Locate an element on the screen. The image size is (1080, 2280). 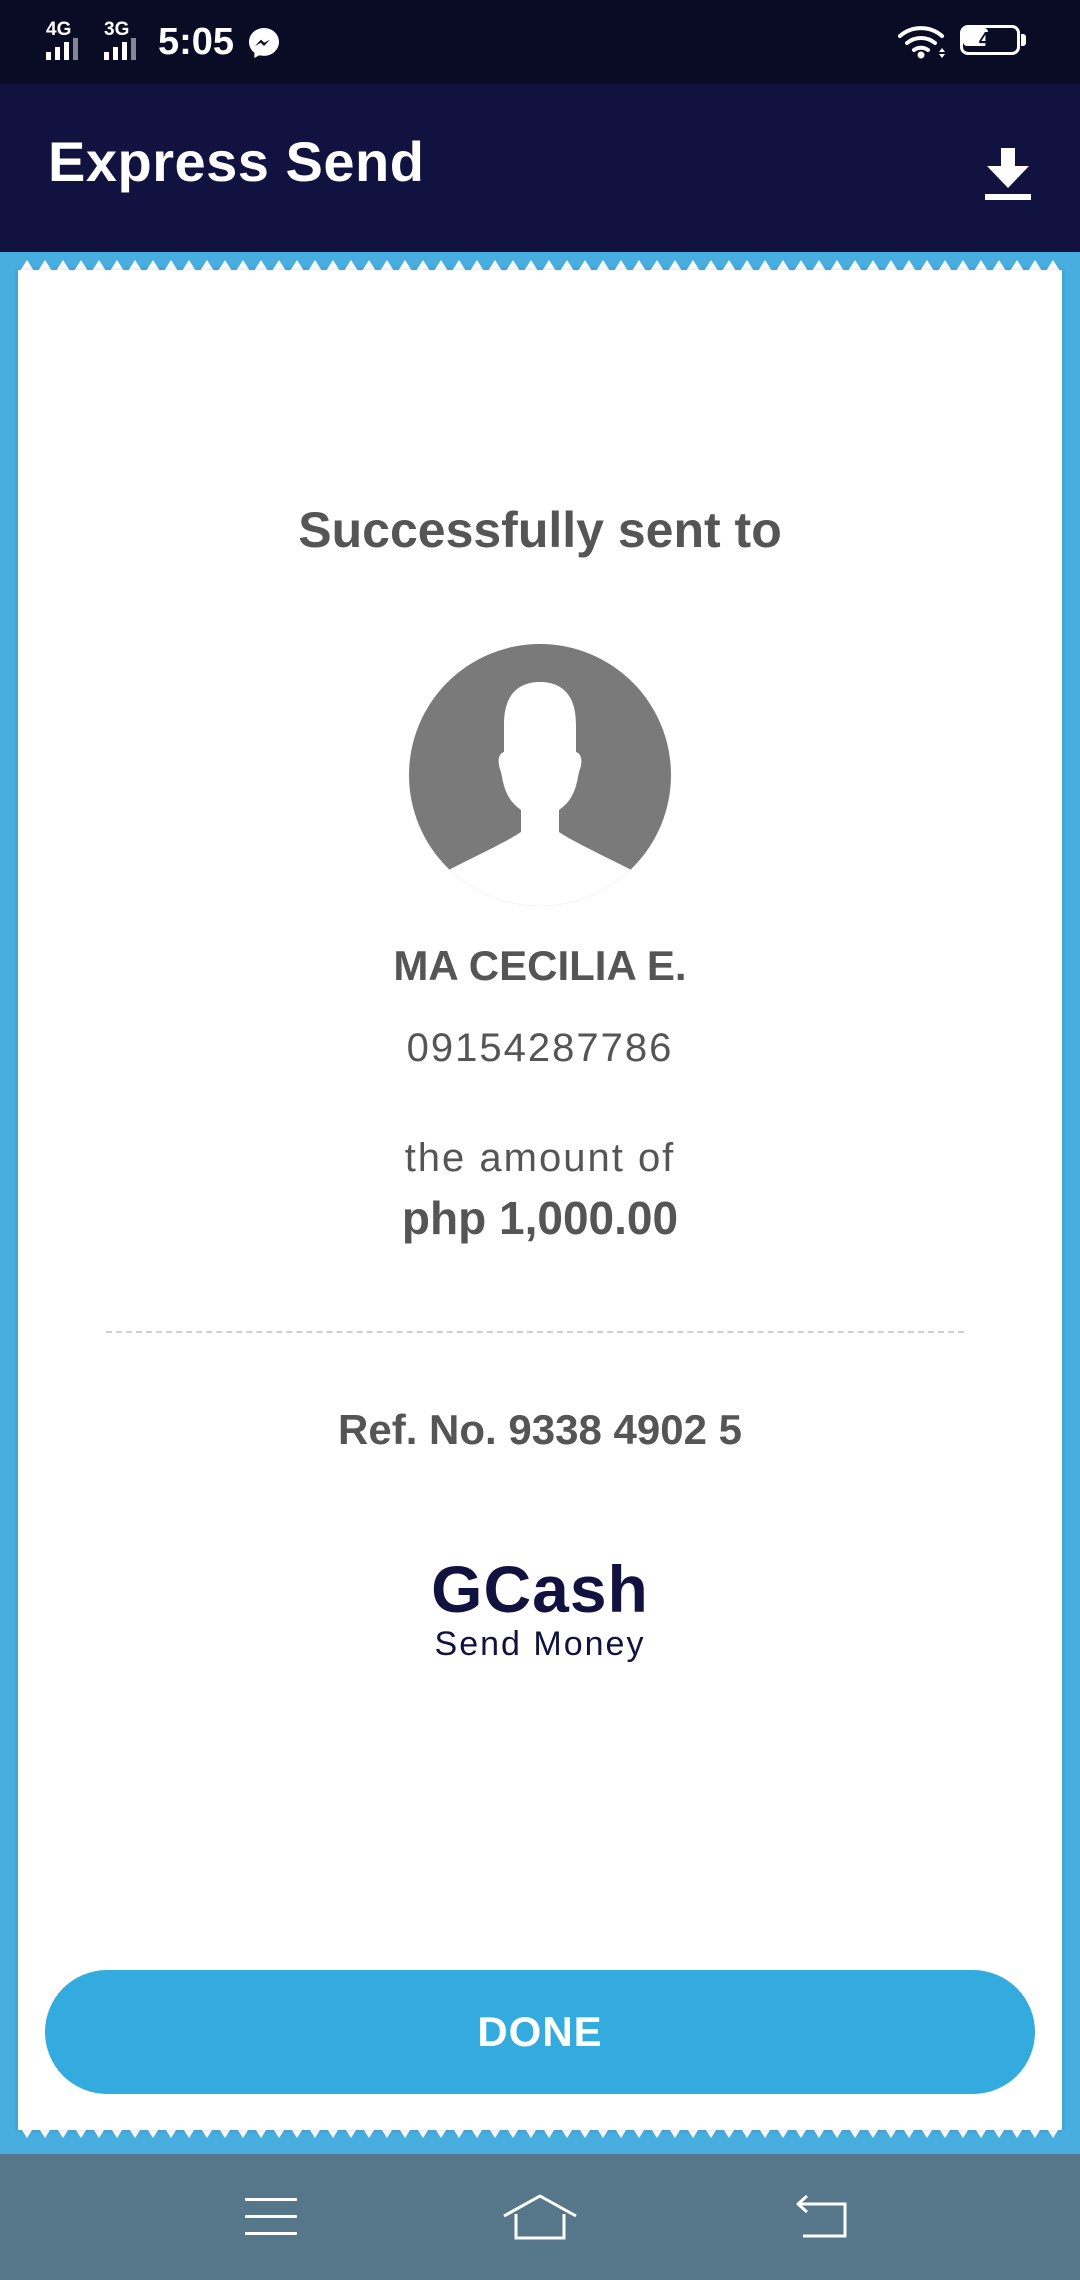
app-bar: Express Send is located at coordinates (540, 168).